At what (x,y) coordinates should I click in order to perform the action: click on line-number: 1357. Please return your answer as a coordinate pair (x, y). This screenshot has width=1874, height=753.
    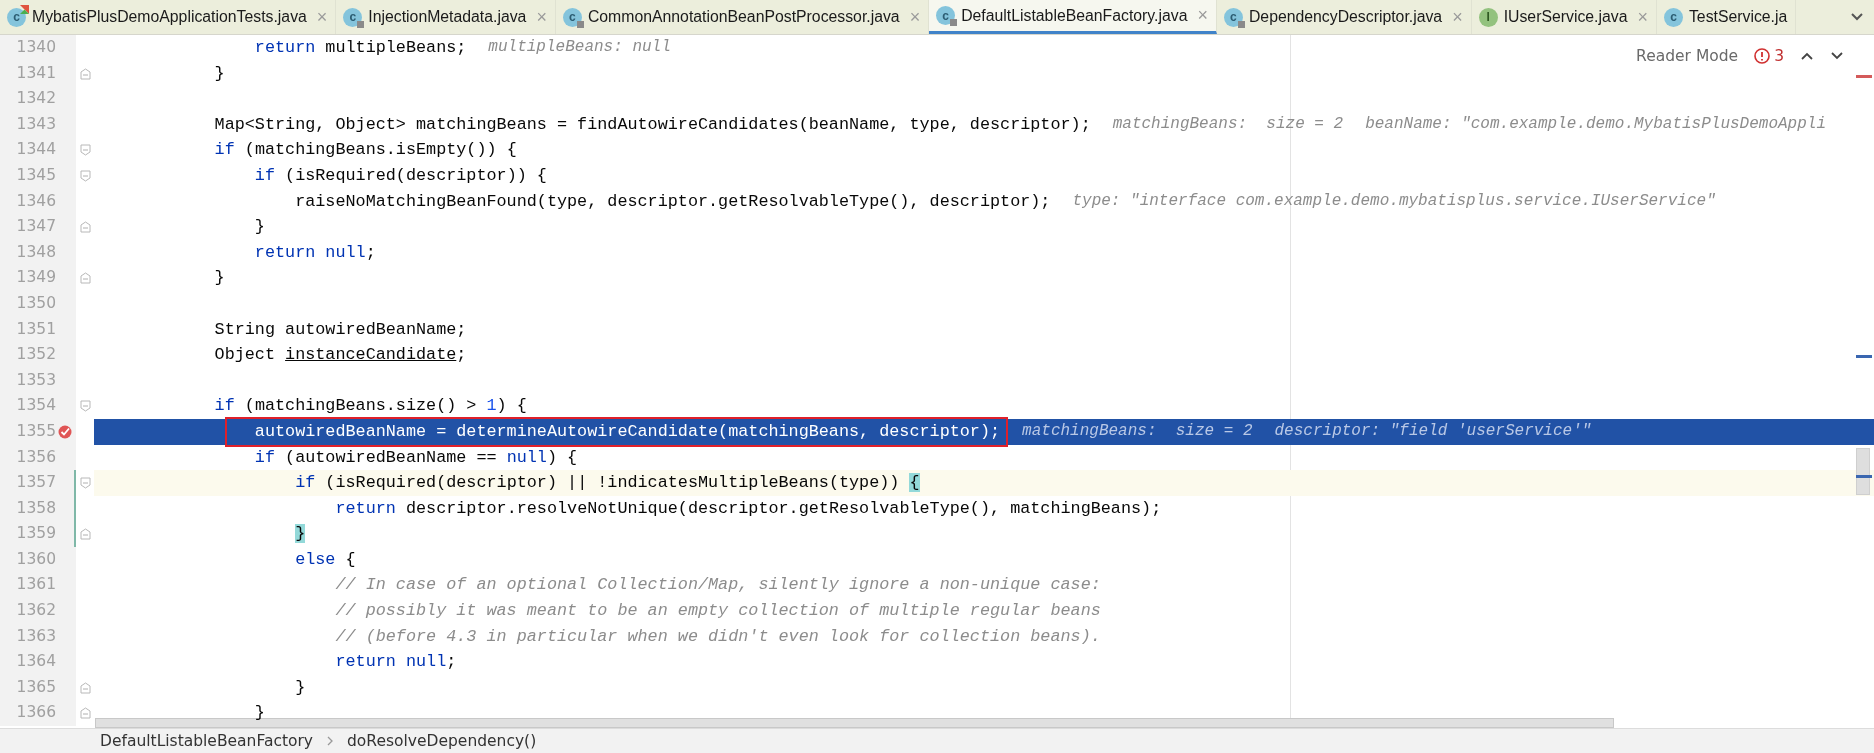
    Looking at the image, I should click on (35, 483).